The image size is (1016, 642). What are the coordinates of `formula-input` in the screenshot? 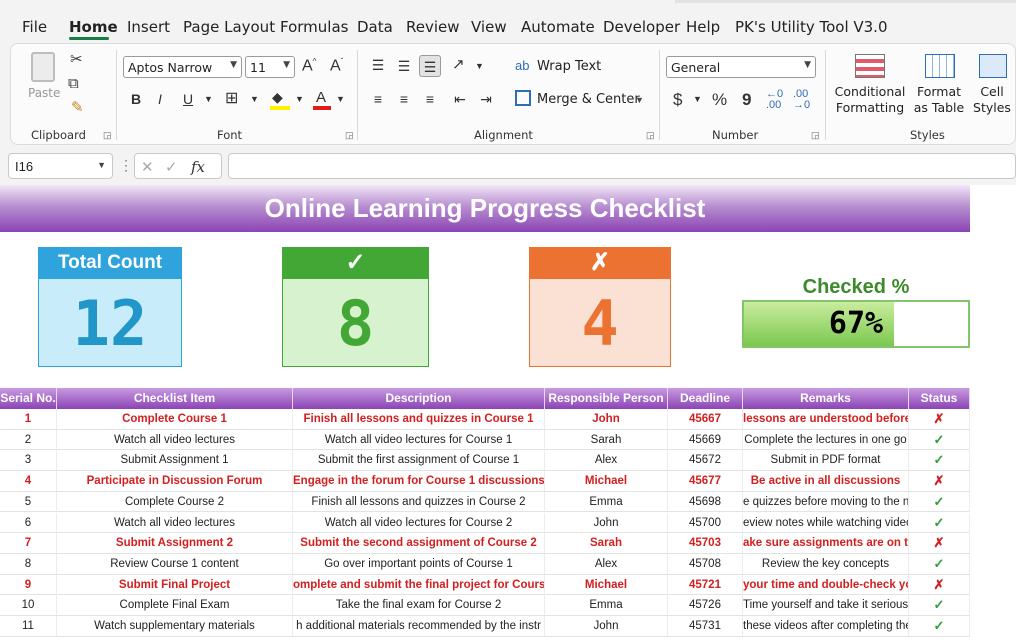 It's located at (622, 166).